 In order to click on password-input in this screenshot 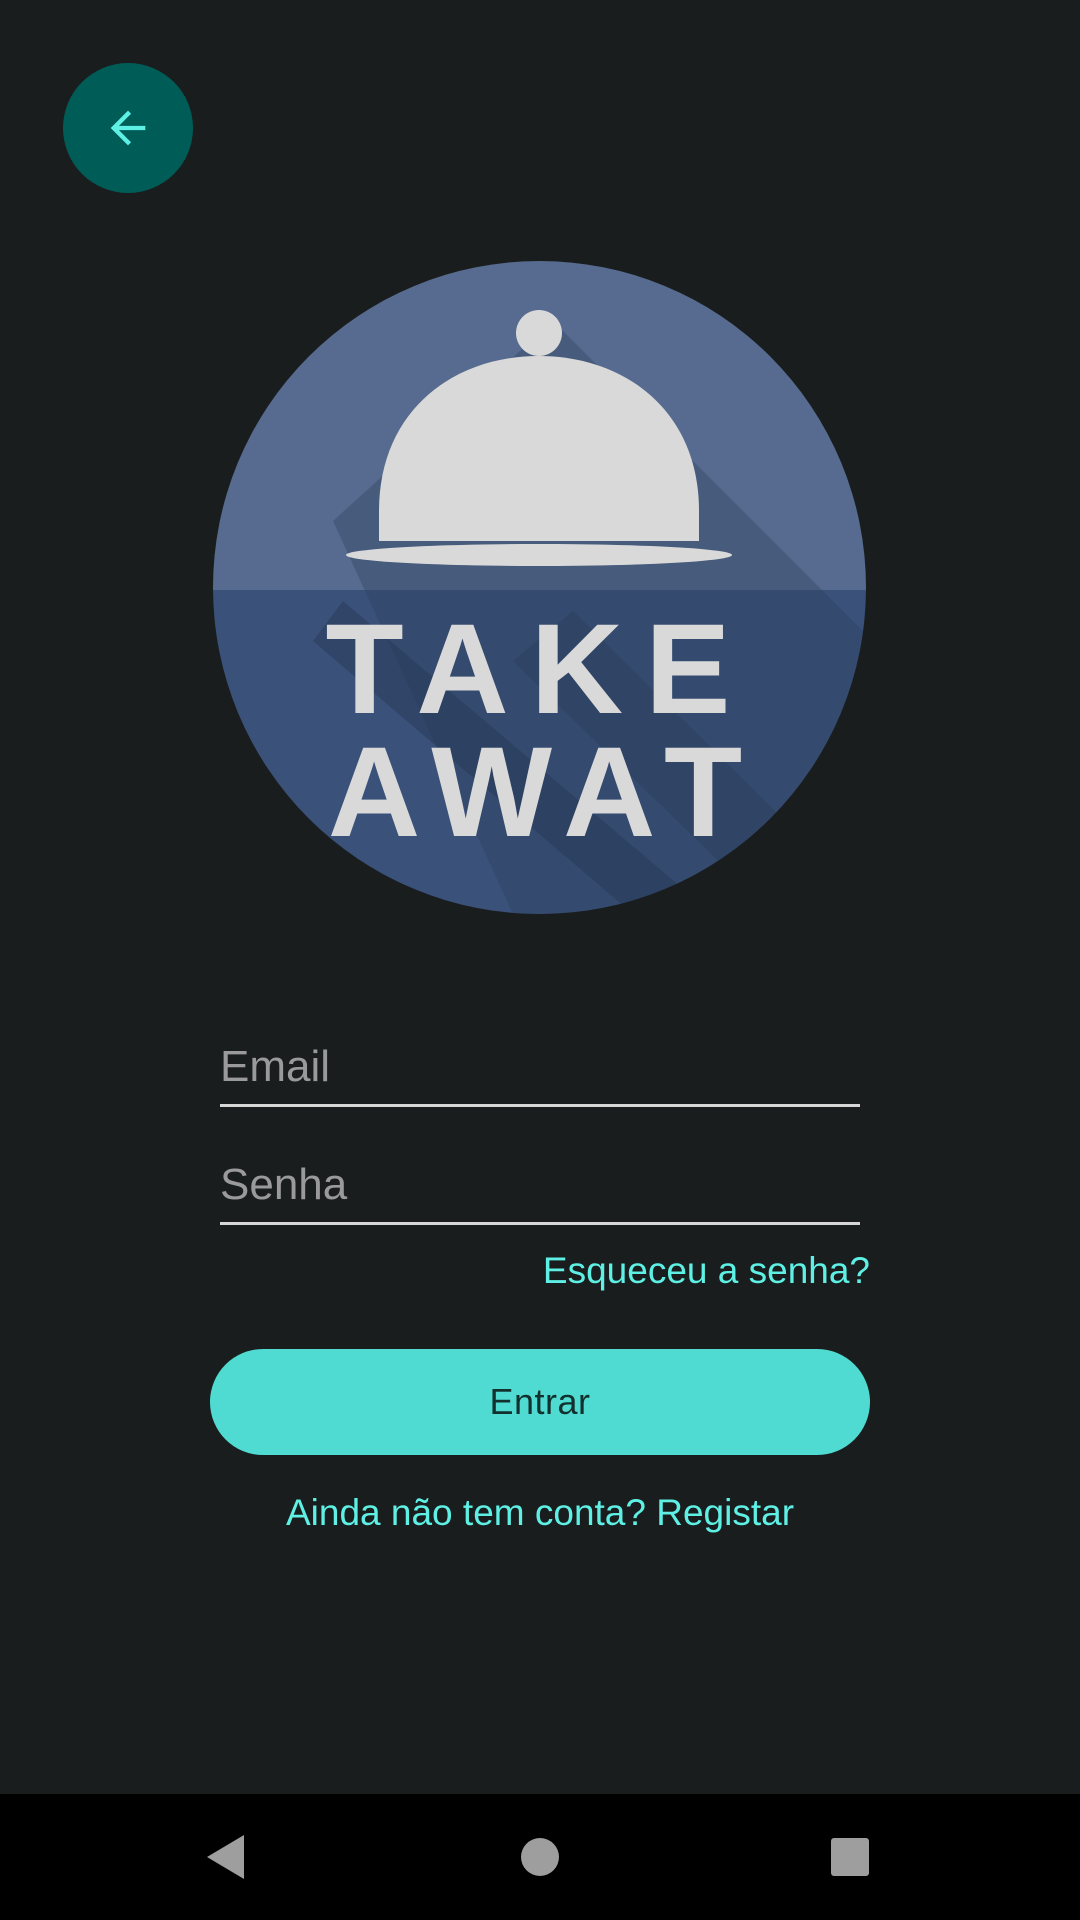, I will do `click(540, 1186)`.